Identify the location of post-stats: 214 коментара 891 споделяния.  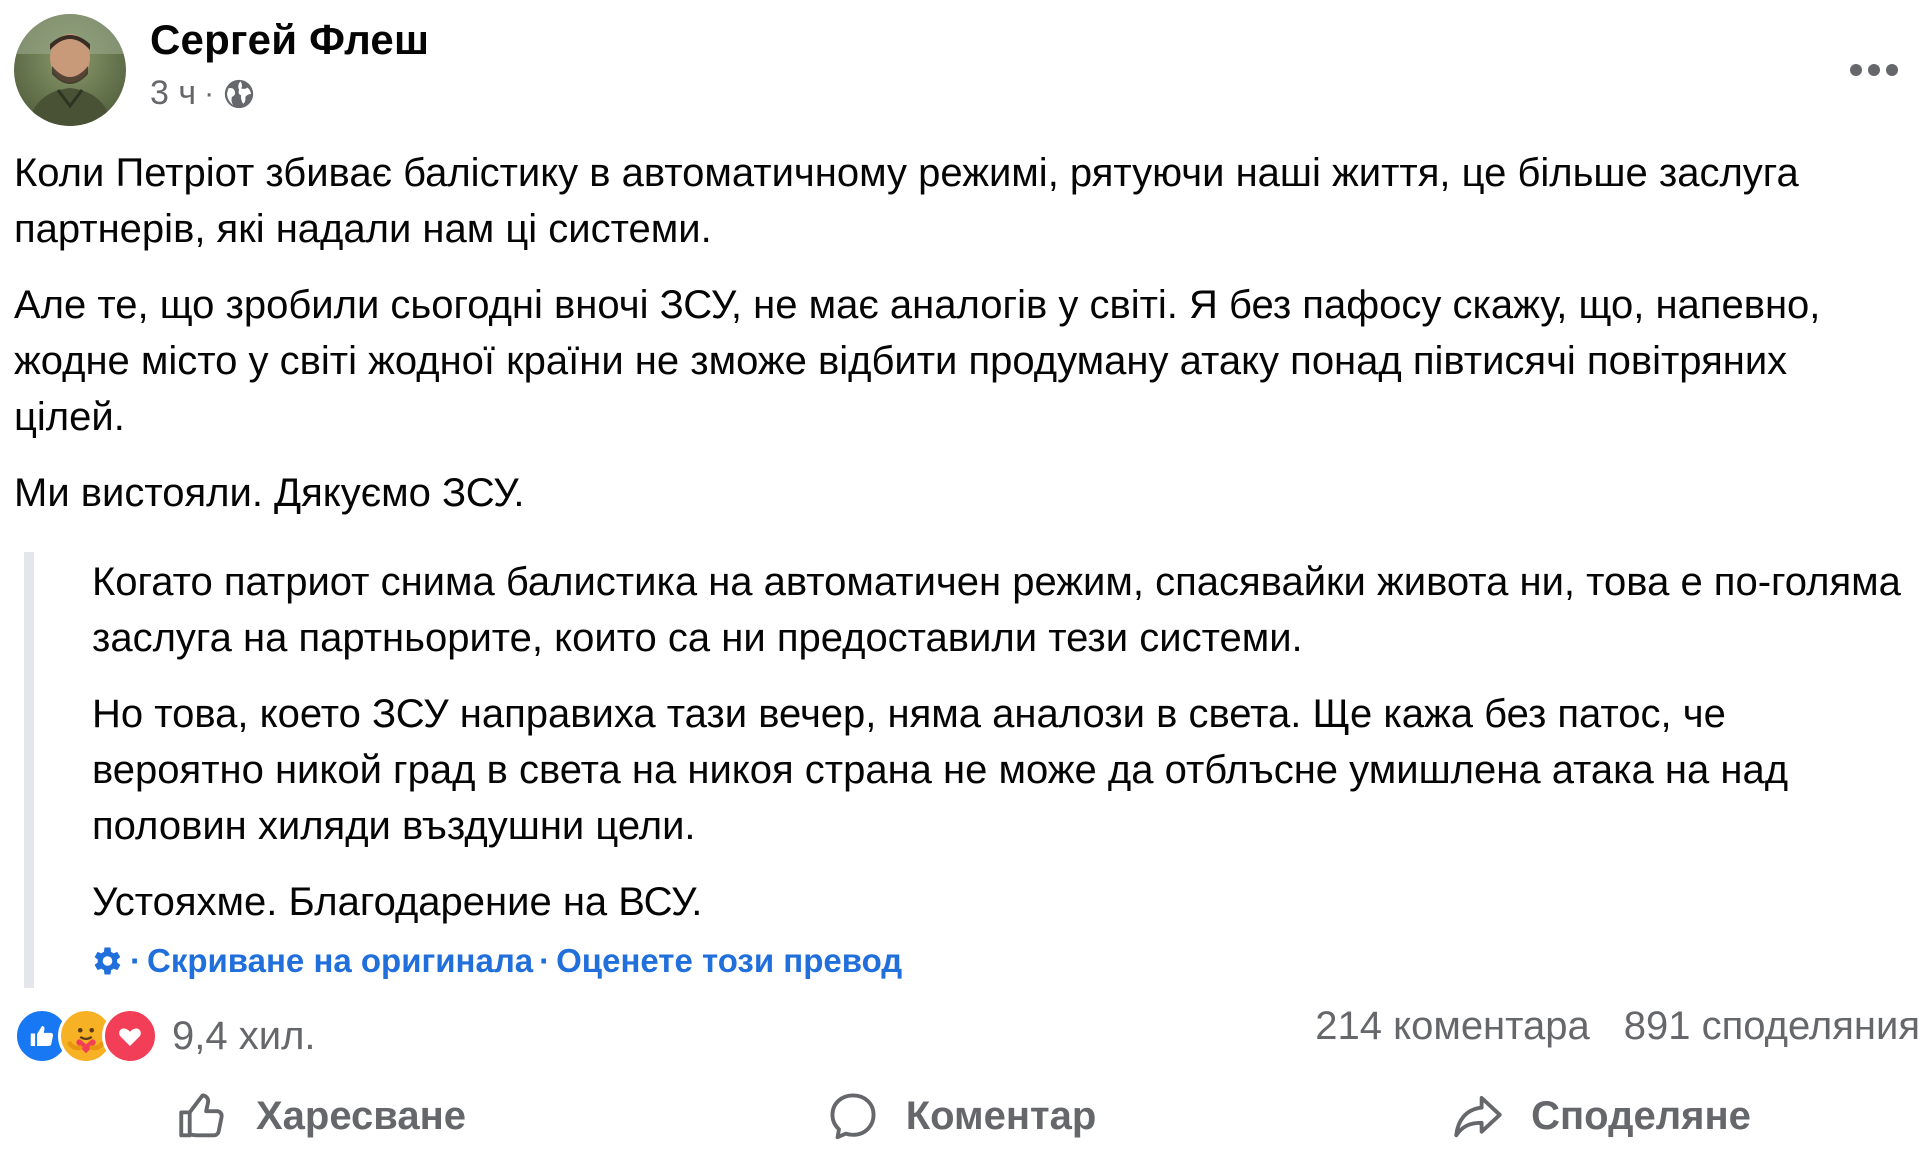
(1617, 1026).